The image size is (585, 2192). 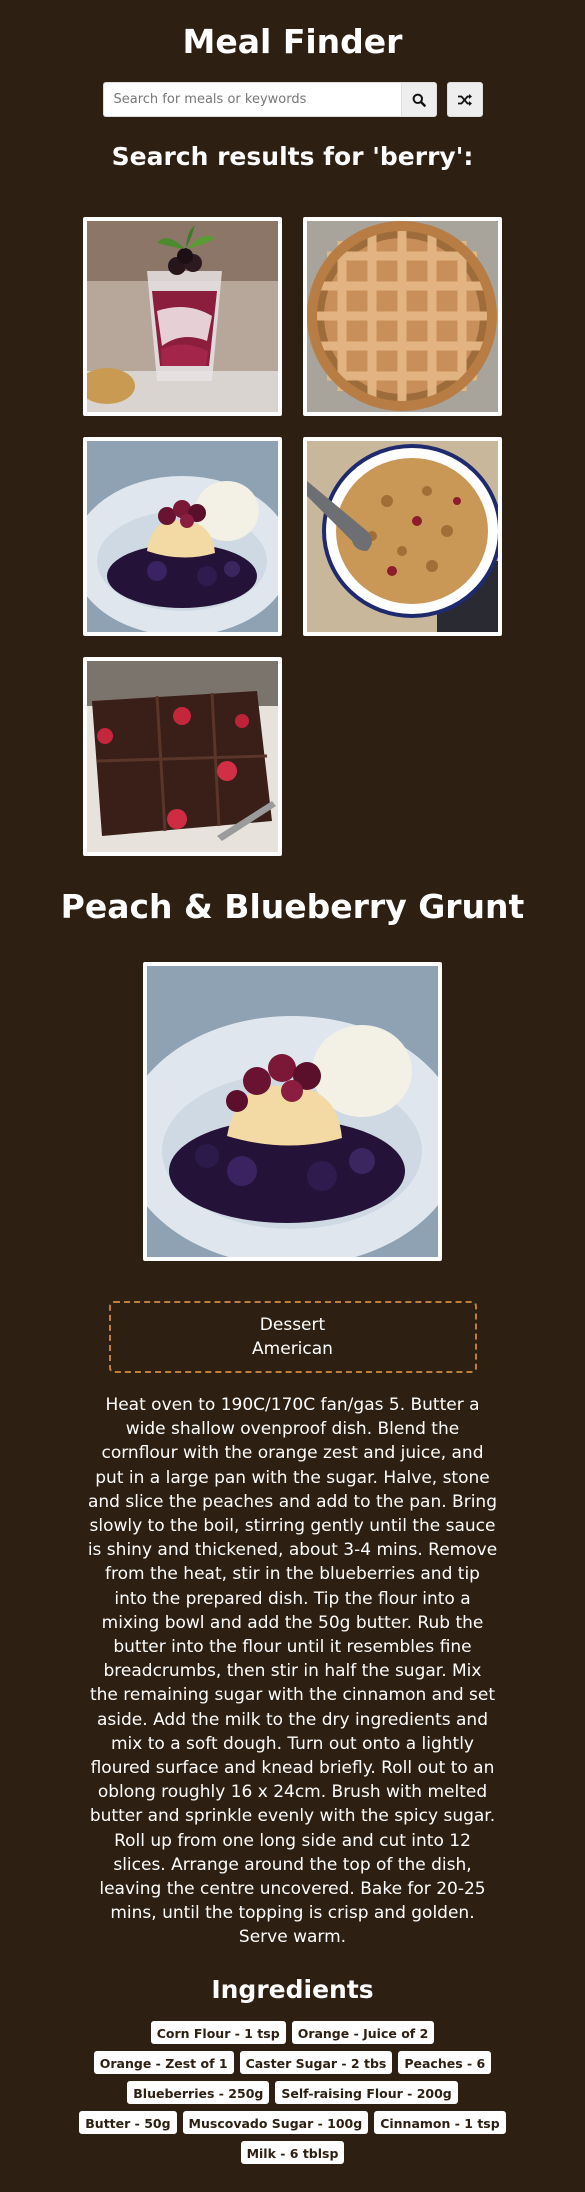 What do you see at coordinates (251, 99) in the screenshot?
I see `search-input` at bounding box center [251, 99].